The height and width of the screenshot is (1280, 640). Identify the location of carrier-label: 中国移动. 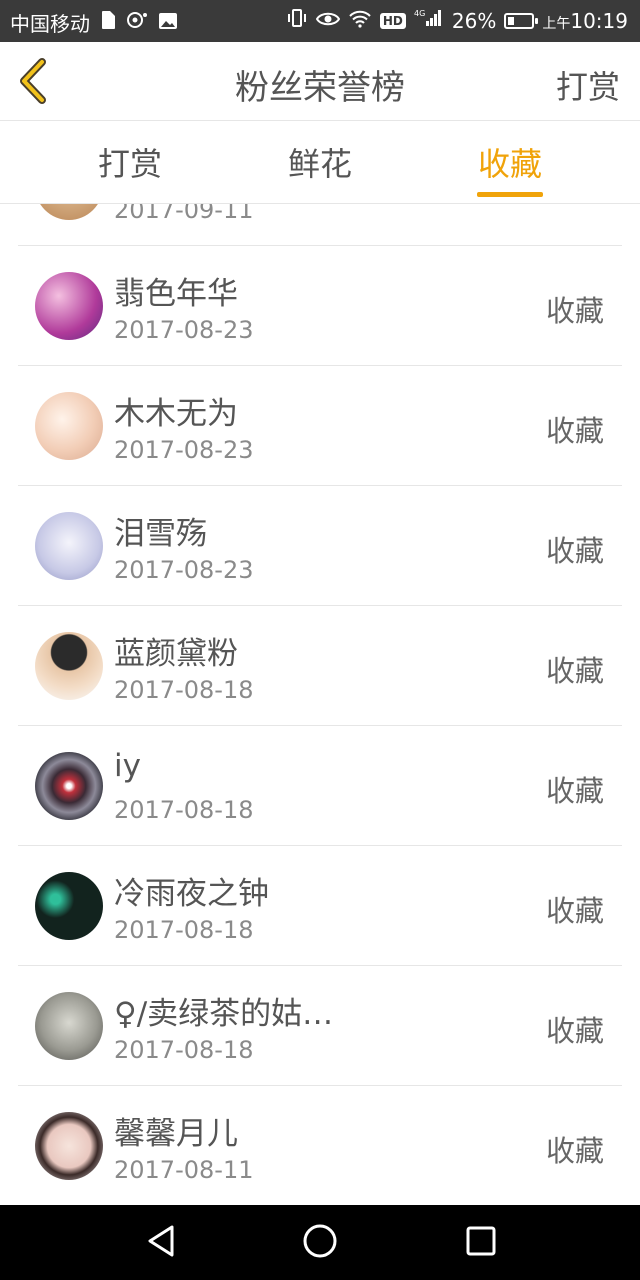
(50, 24).